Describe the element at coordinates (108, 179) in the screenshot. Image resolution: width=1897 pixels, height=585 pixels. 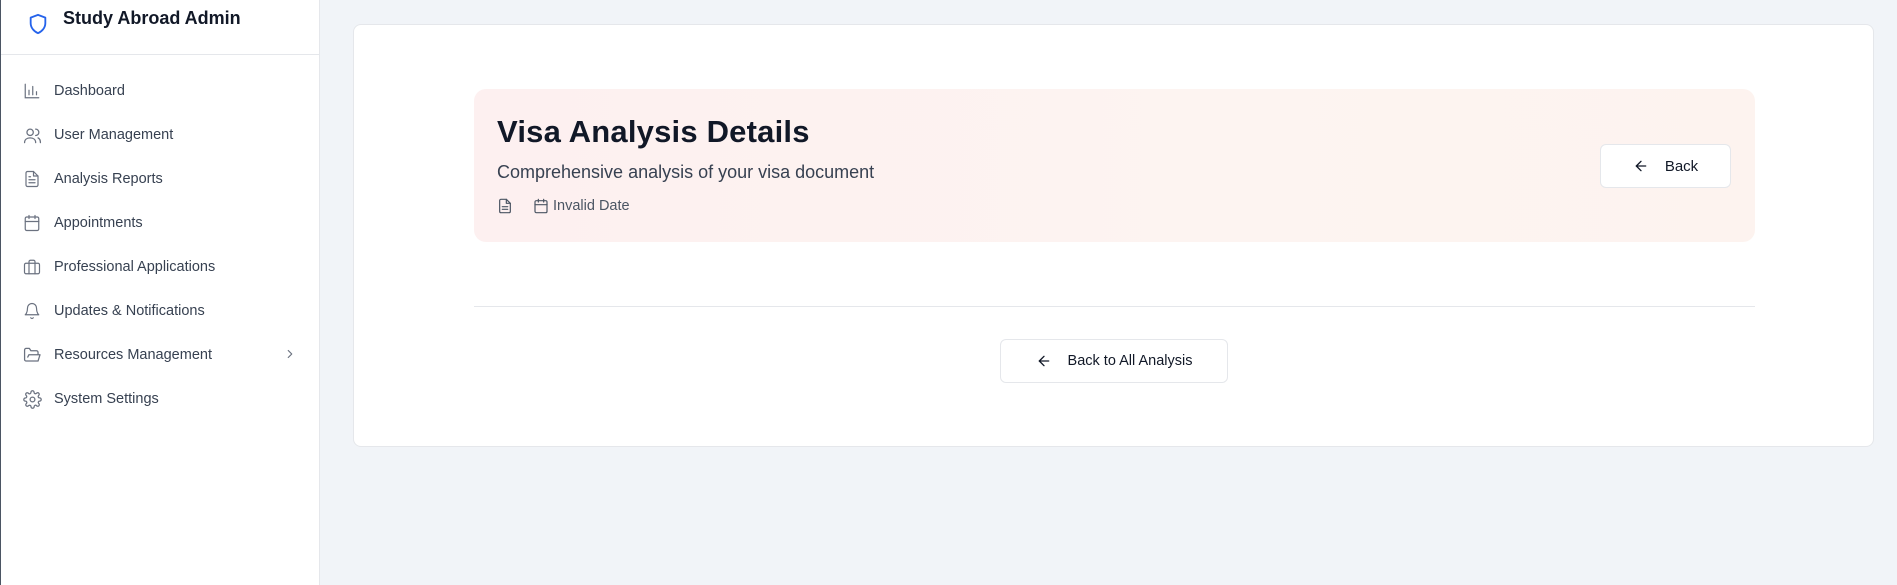
I see `sidebar-item-label: Analysis Reports` at that location.